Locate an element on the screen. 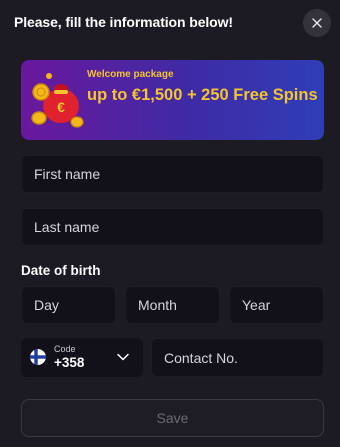 The image size is (340, 447). dob-label: Date of birth is located at coordinates (61, 270).